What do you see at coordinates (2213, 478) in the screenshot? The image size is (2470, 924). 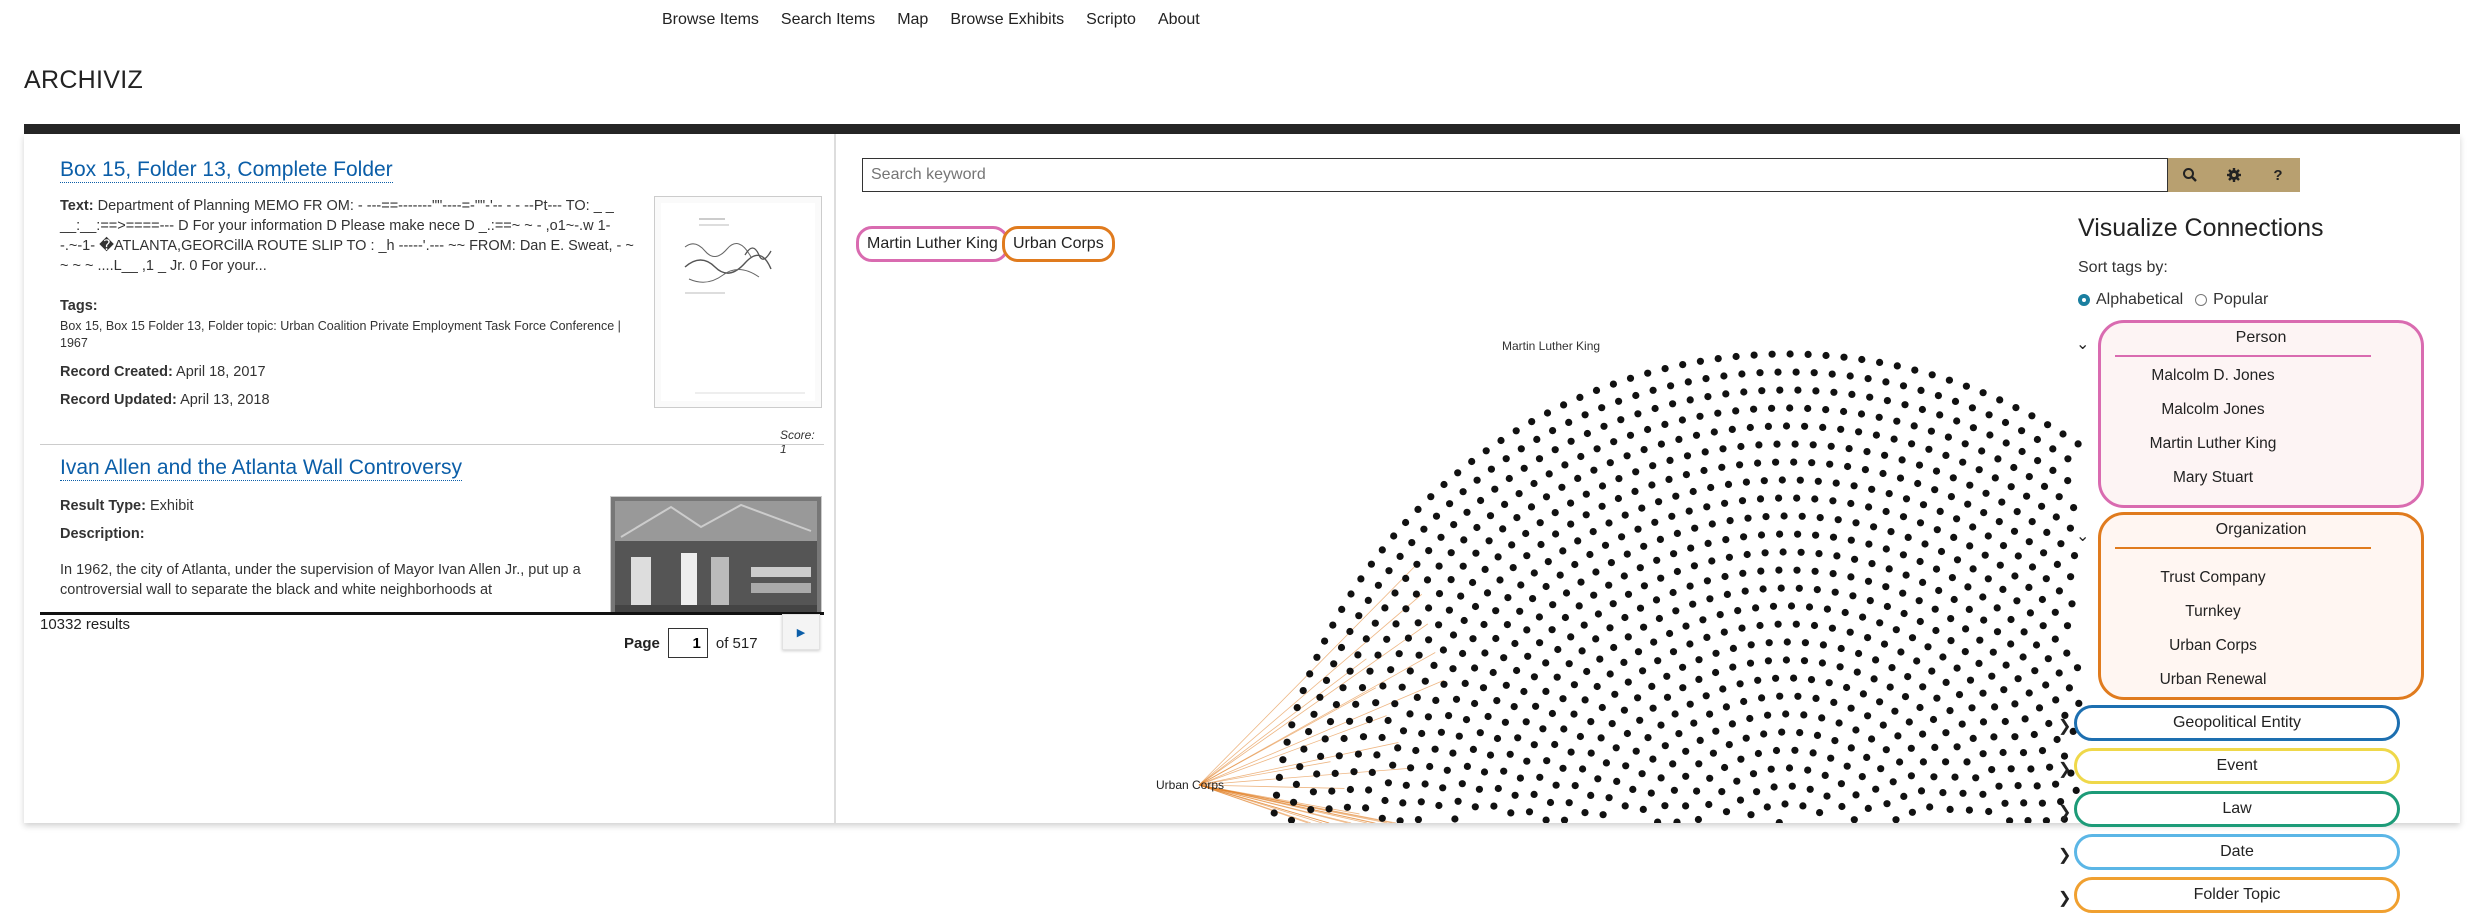 I see `tag-mary-stuart: Mary Stuart` at bounding box center [2213, 478].